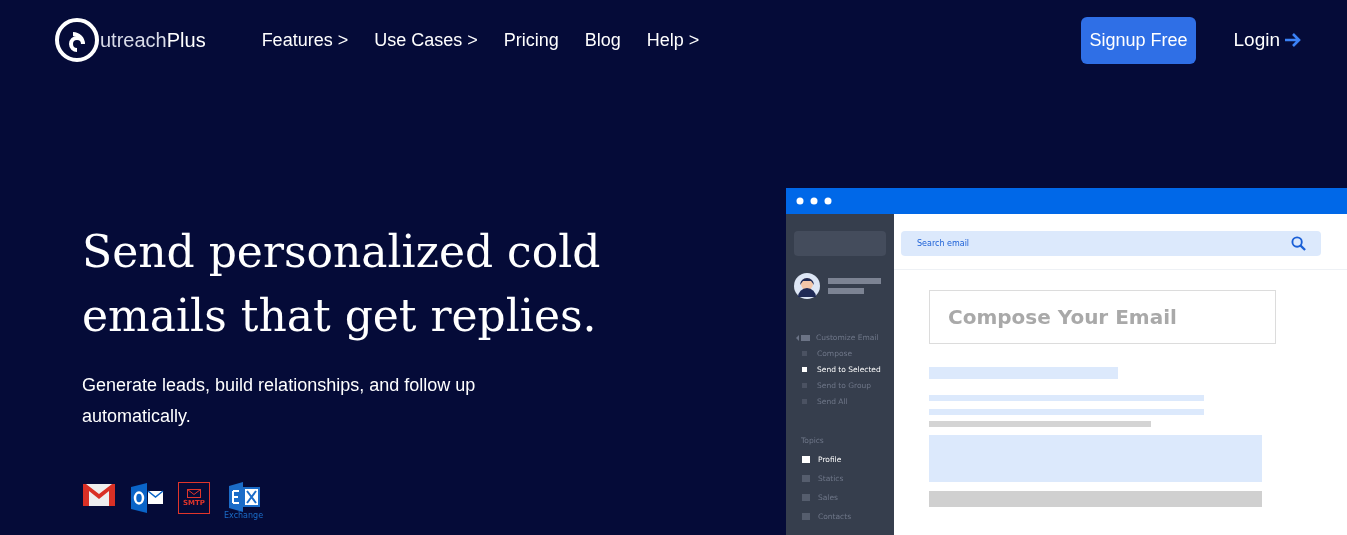 The height and width of the screenshot is (535, 1347). Describe the element at coordinates (305, 40) in the screenshot. I see `nav-link: Features >` at that location.